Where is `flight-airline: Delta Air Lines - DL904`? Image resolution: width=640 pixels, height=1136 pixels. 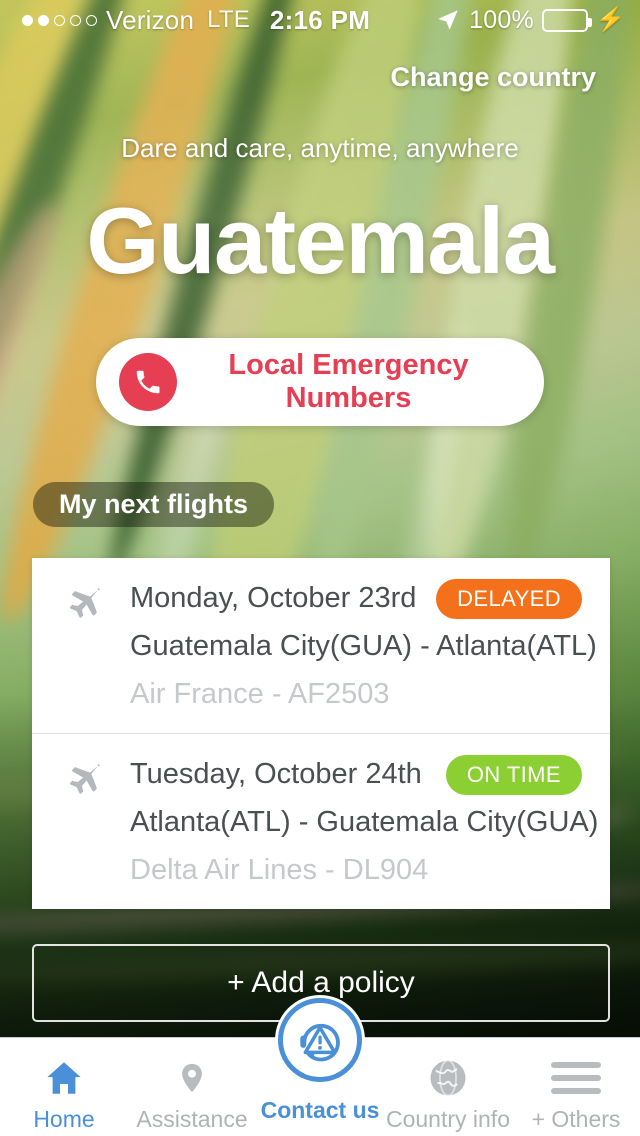
flight-airline: Delta Air Lines - DL904 is located at coordinates (279, 870).